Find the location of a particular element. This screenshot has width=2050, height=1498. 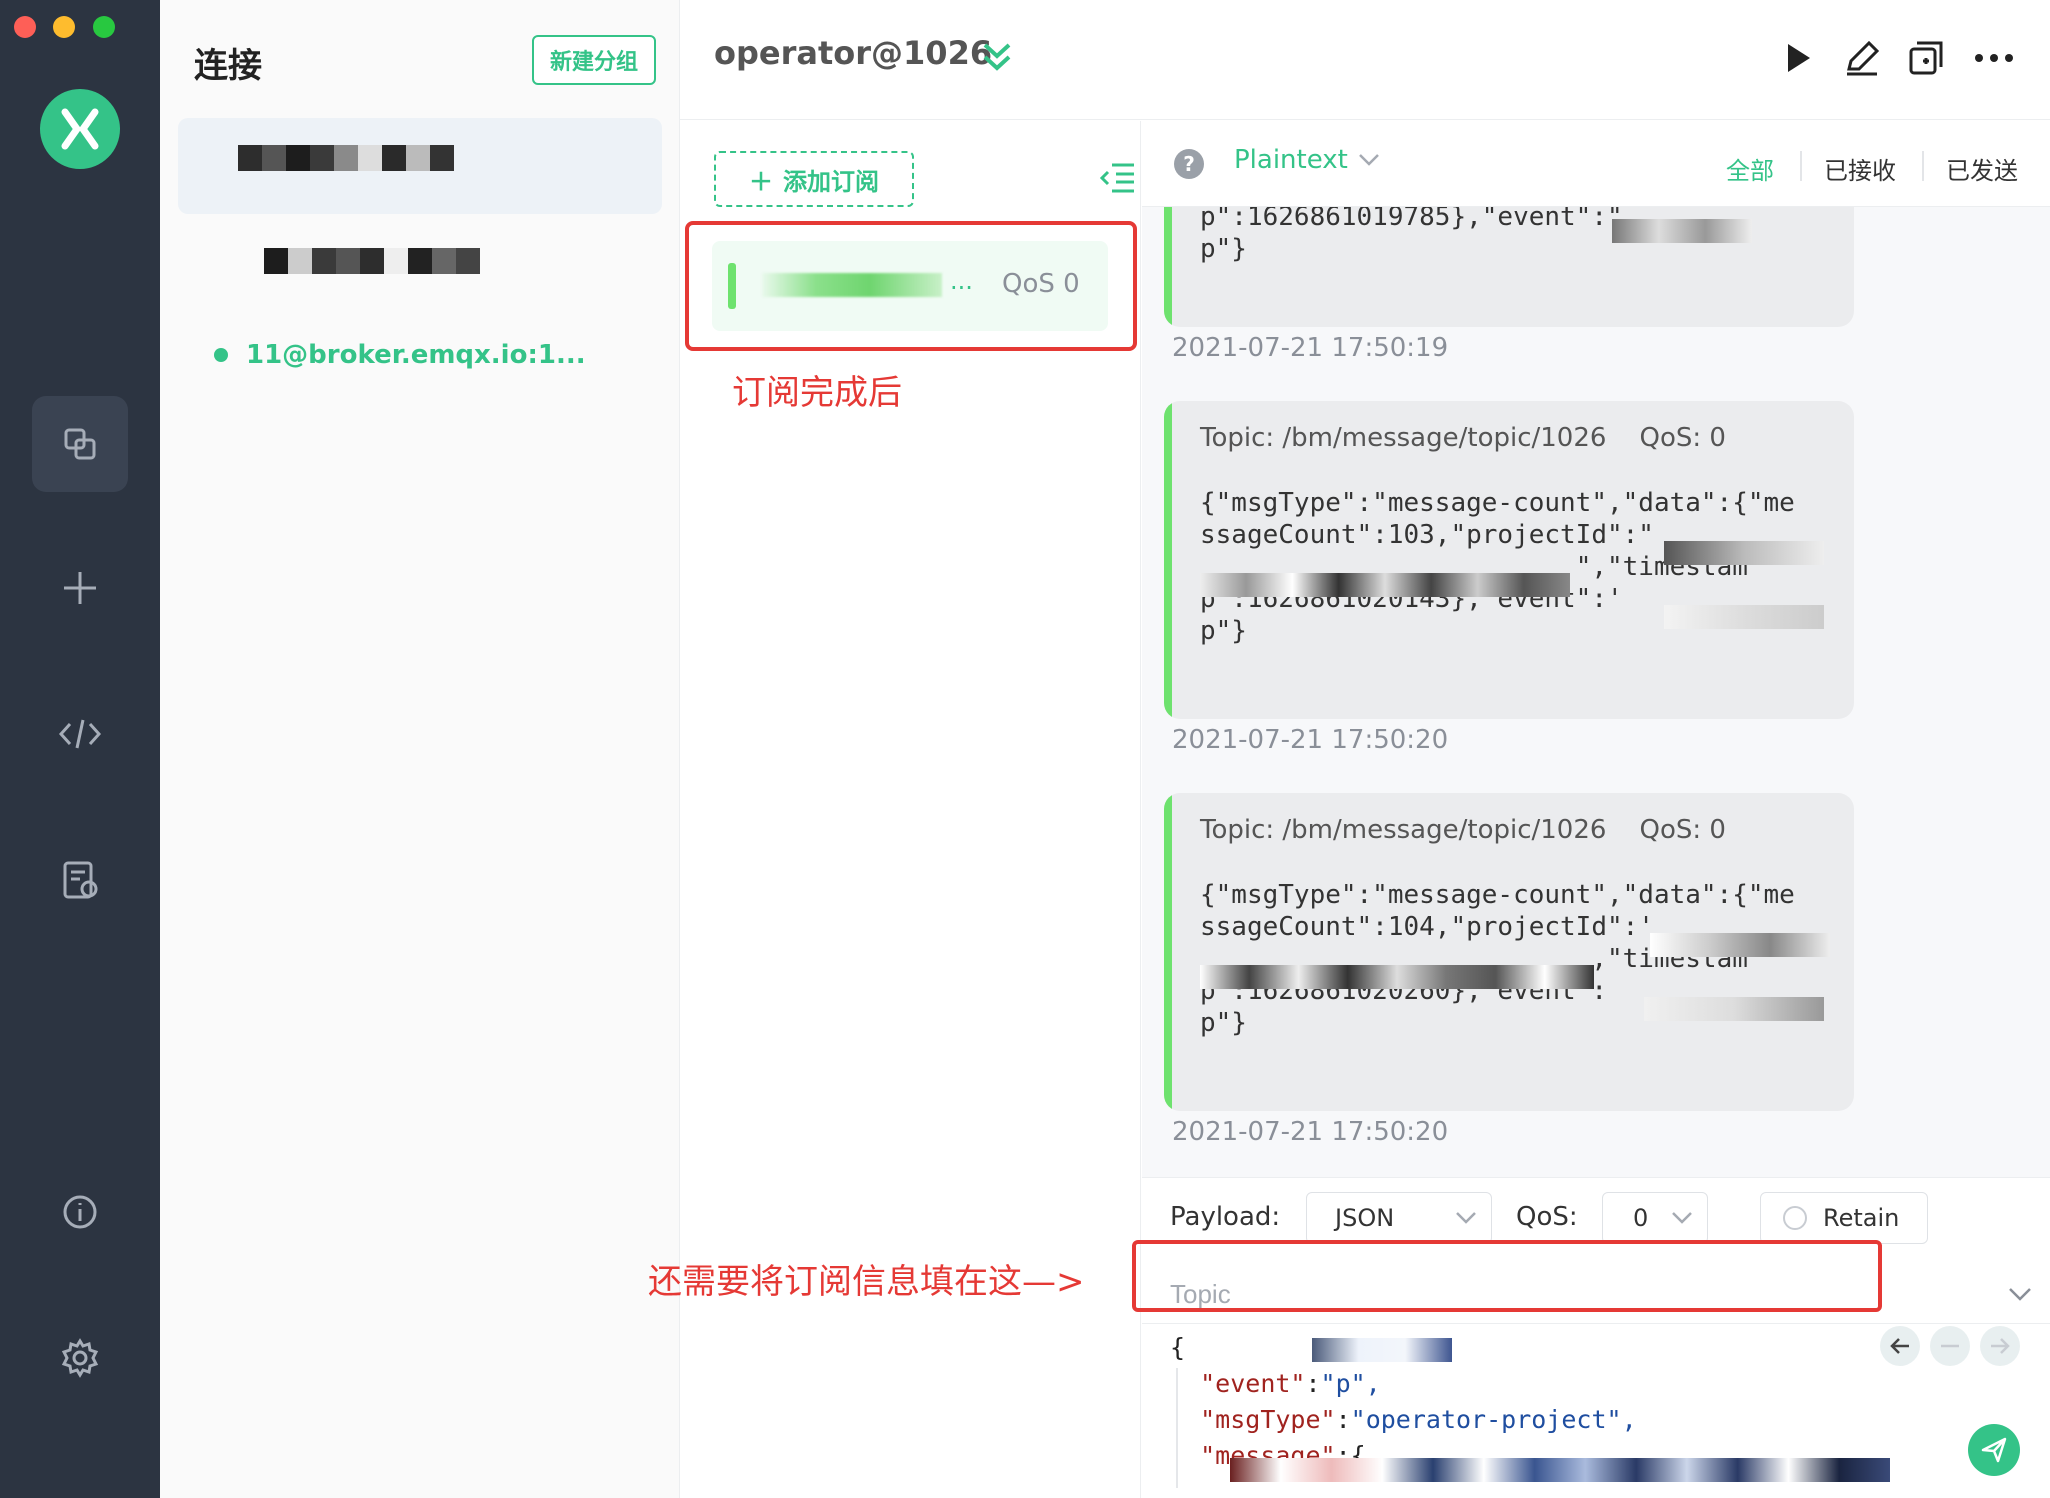

settings-gear-icon is located at coordinates (80, 1358).